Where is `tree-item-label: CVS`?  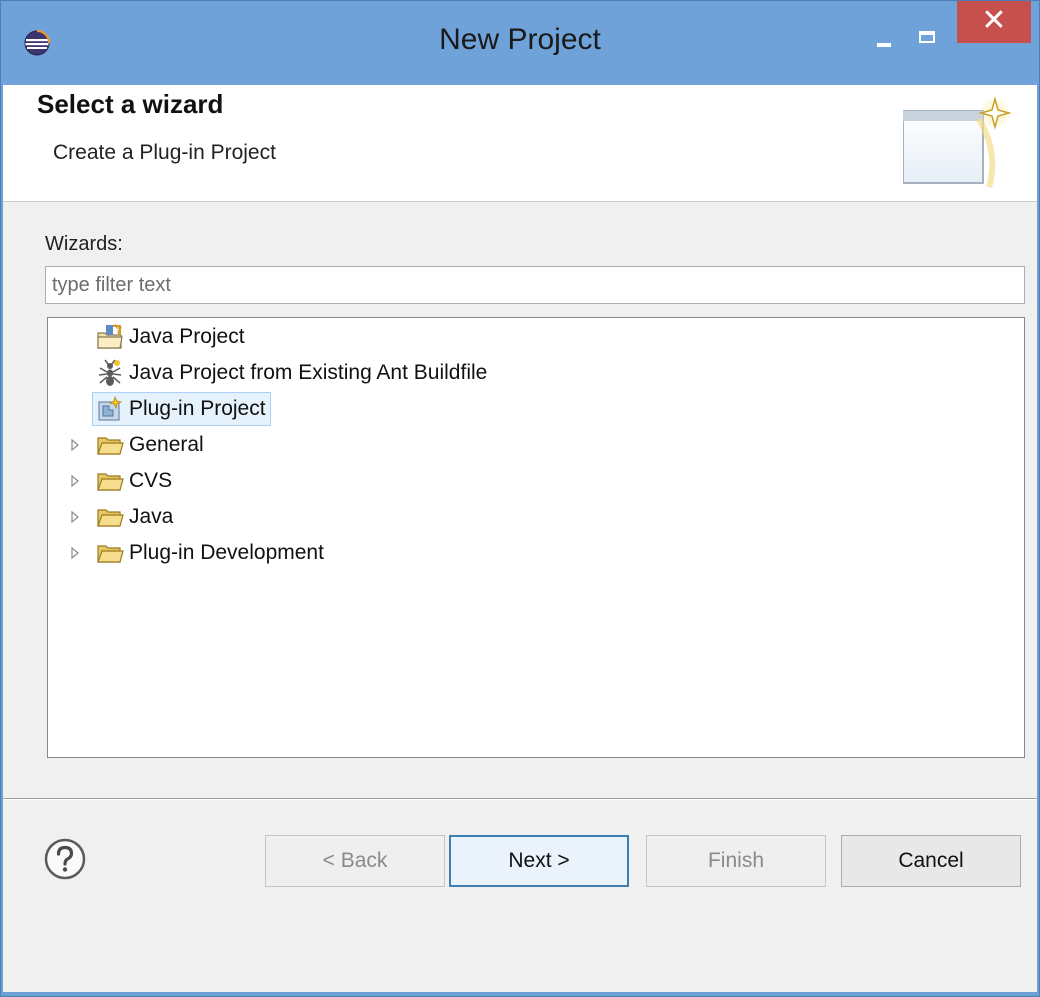 tree-item-label: CVS is located at coordinates (151, 480).